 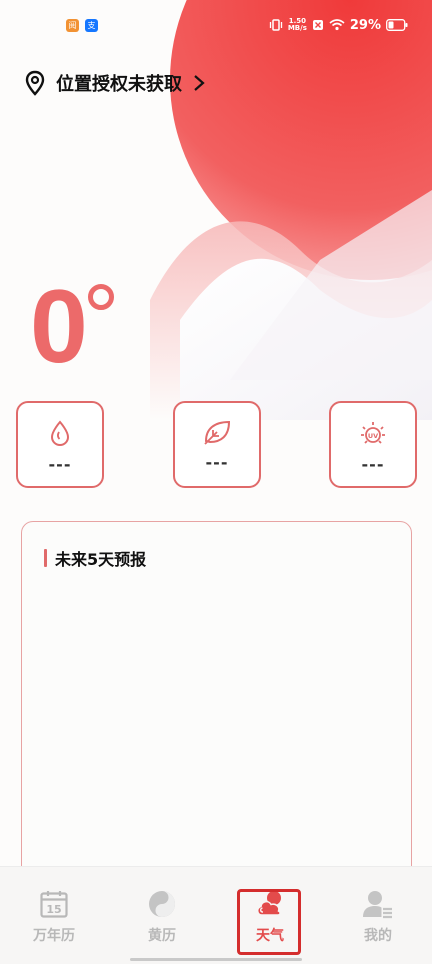 I want to click on profile-icon, so click(x=377, y=905).